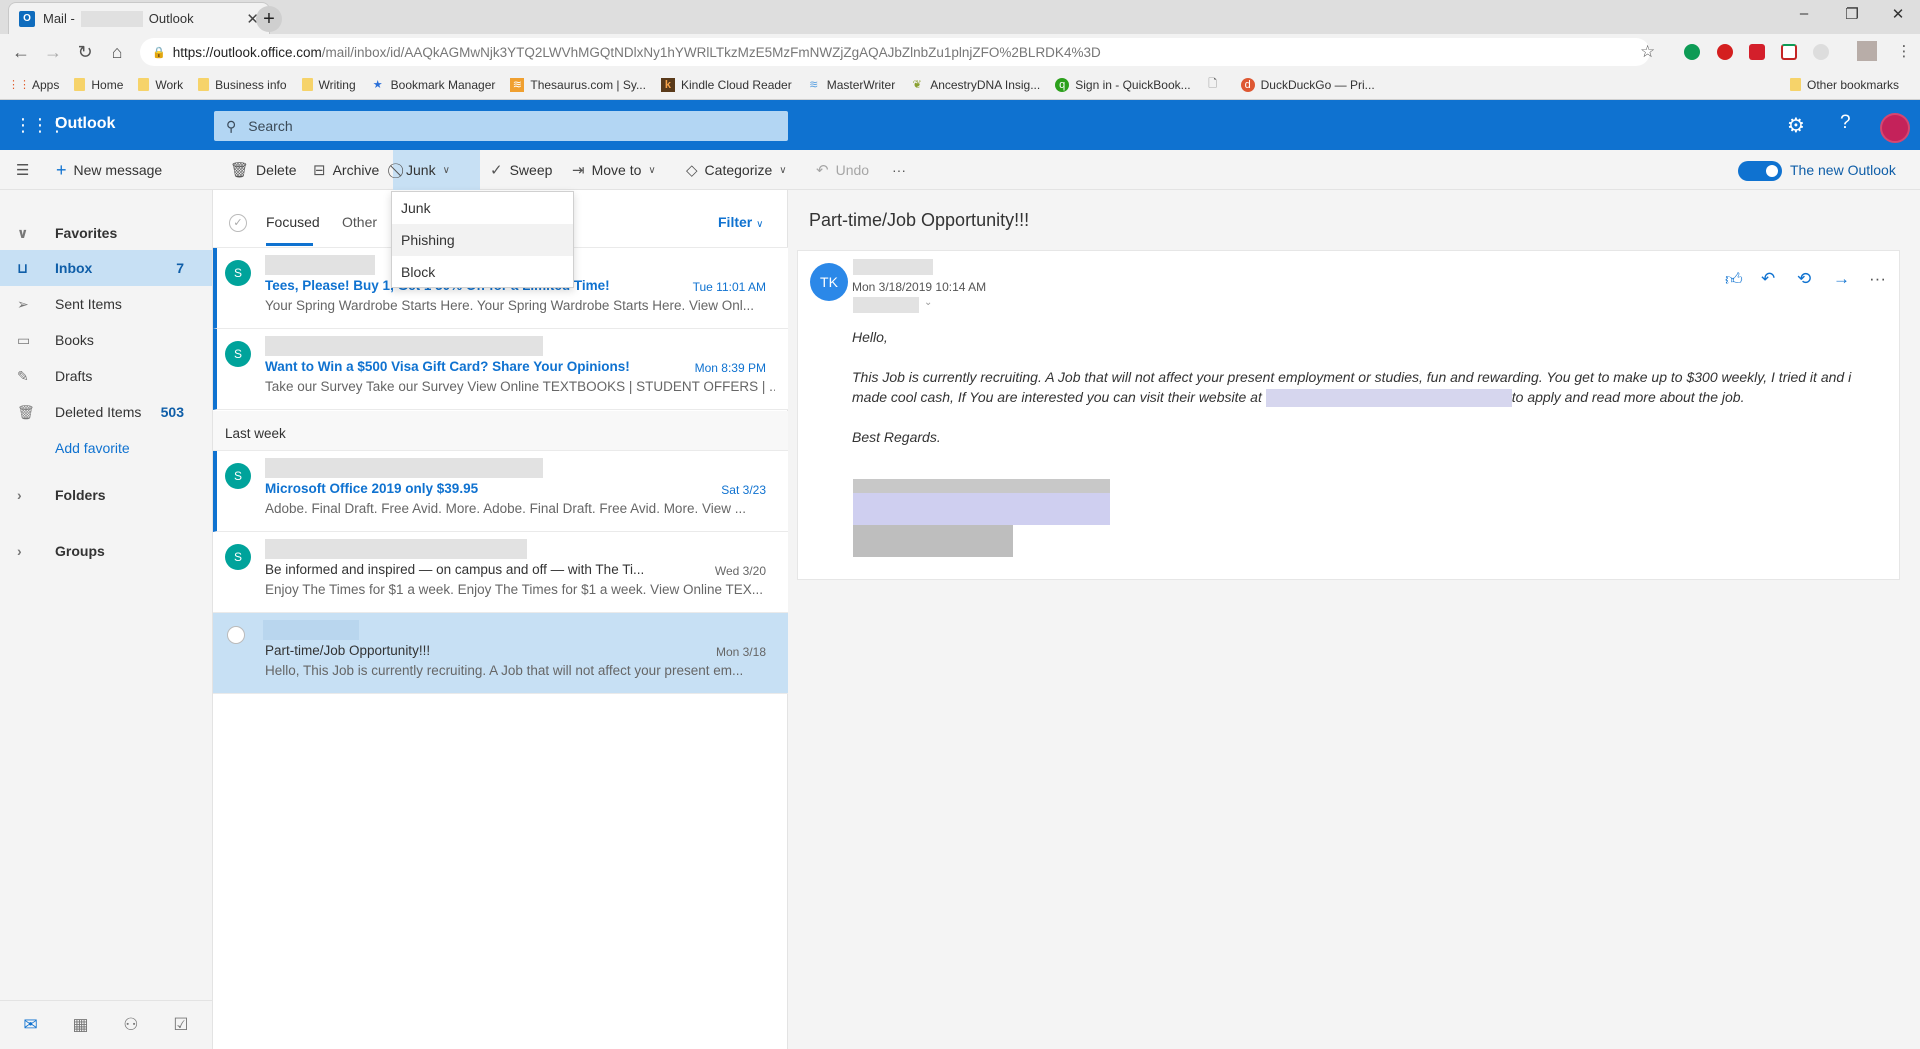 The height and width of the screenshot is (1049, 1920). I want to click on redacted-sender, so click(320, 265).